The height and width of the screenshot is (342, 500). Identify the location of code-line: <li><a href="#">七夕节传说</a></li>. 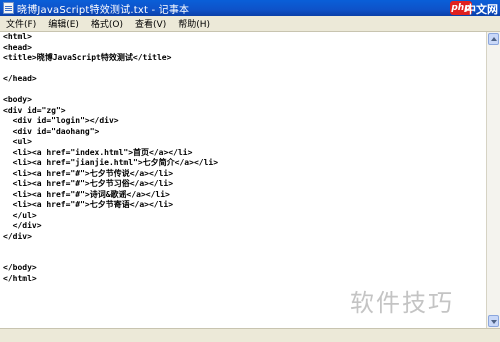
(88, 173).